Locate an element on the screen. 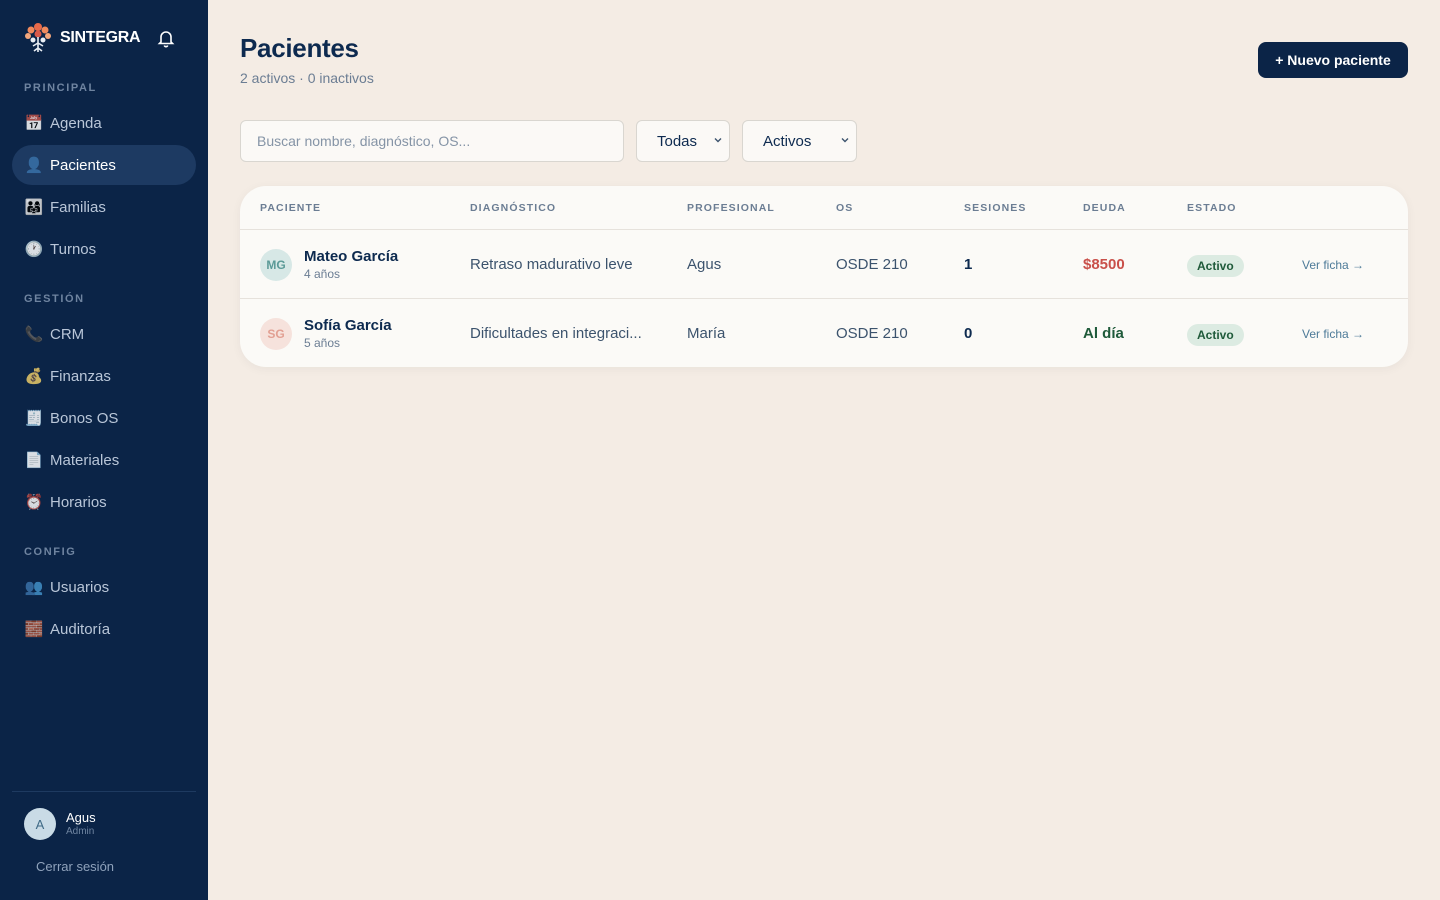 The width and height of the screenshot is (1440, 900). patient-professional: María is located at coordinates (706, 333).